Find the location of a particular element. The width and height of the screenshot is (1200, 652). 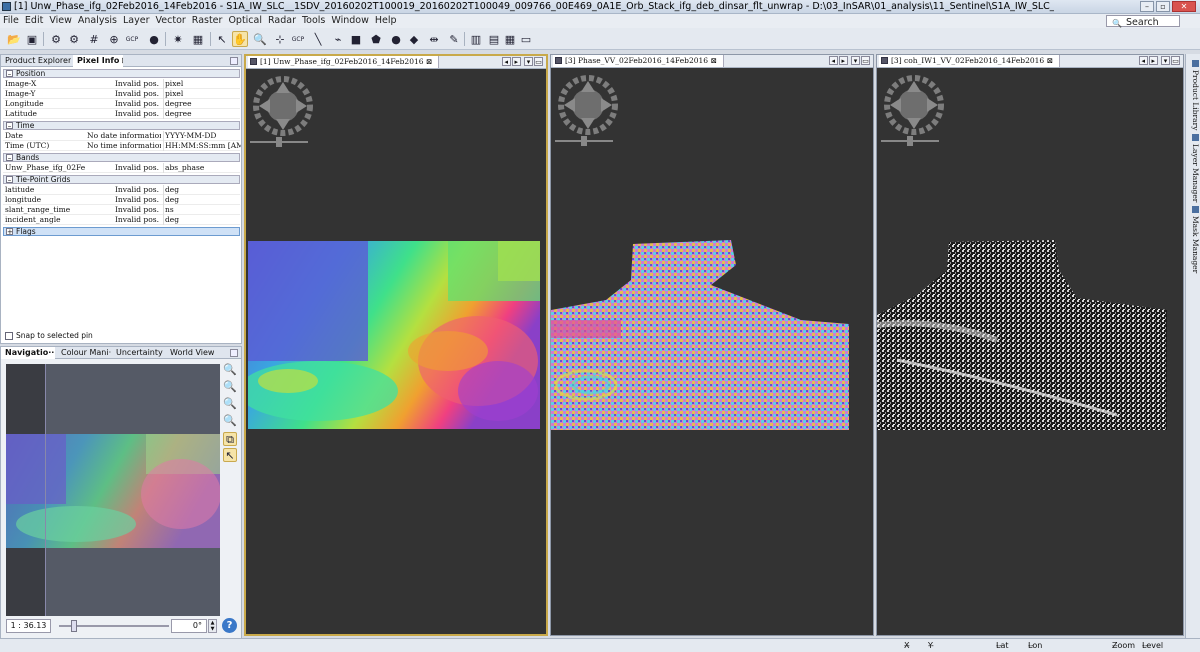

globe-icon: ● is located at coordinates (154, 39).